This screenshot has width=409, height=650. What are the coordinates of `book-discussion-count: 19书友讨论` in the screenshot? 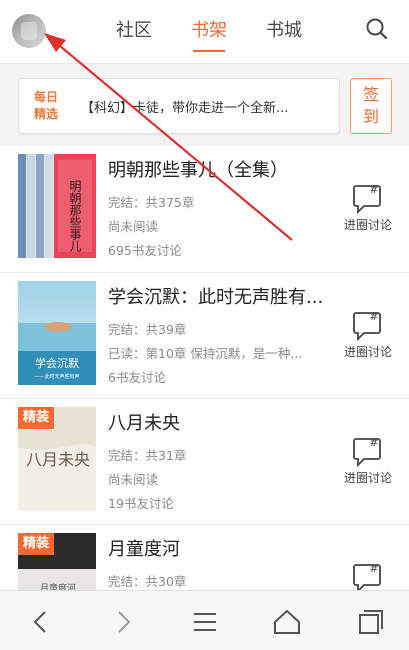 It's located at (141, 503).